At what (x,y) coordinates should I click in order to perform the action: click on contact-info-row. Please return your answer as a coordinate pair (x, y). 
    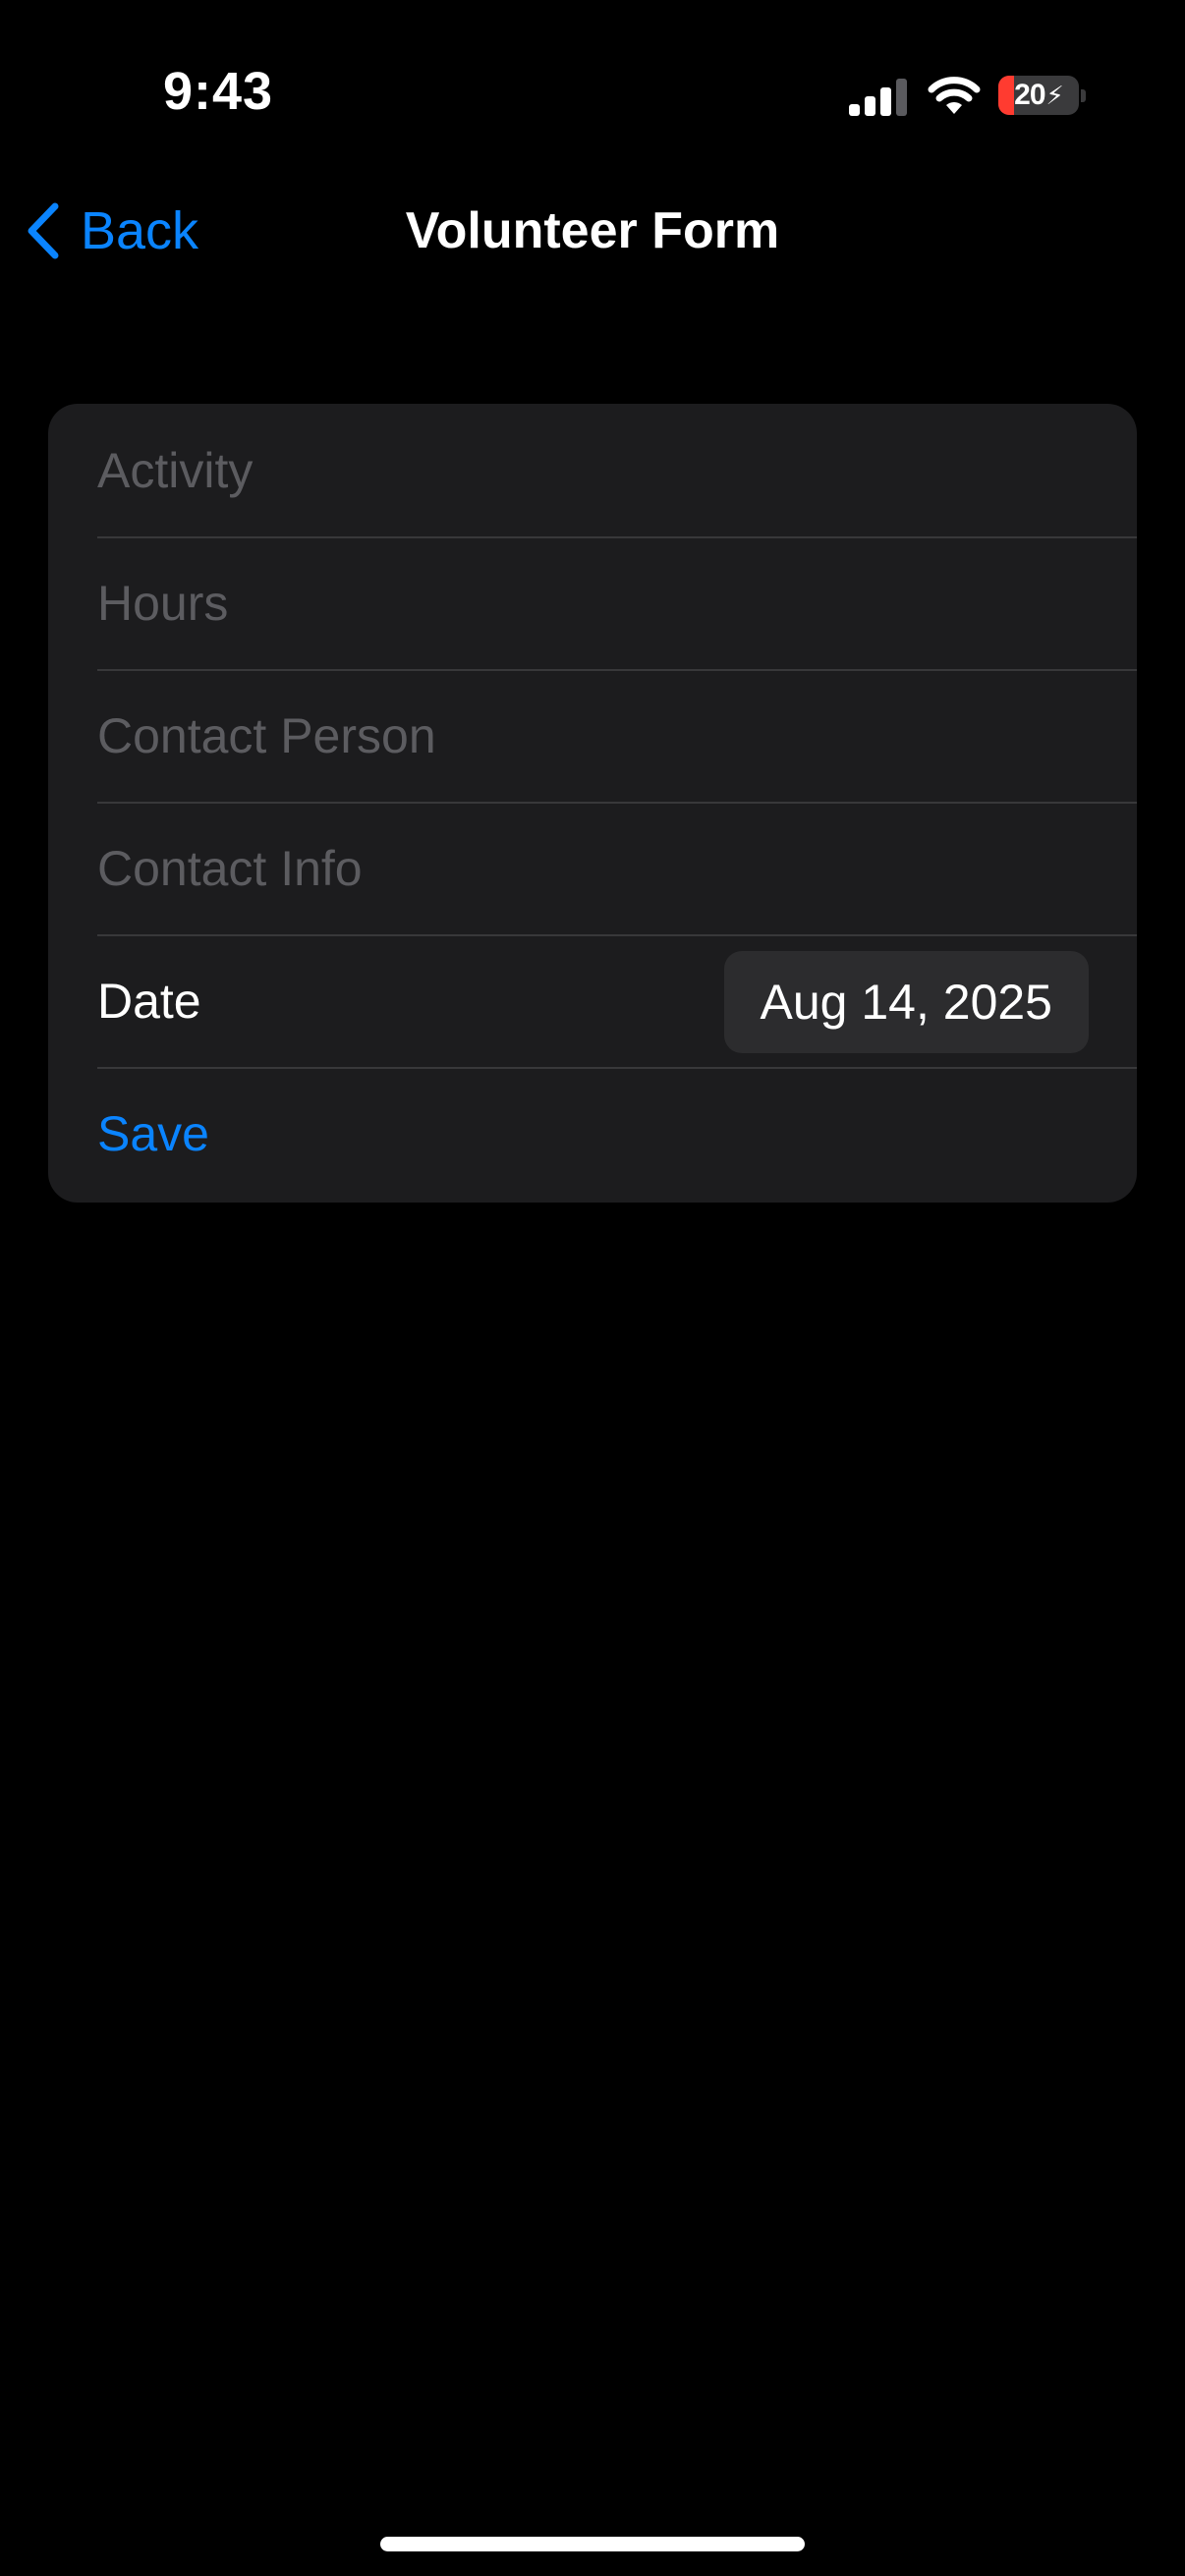
    Looking at the image, I should click on (592, 868).